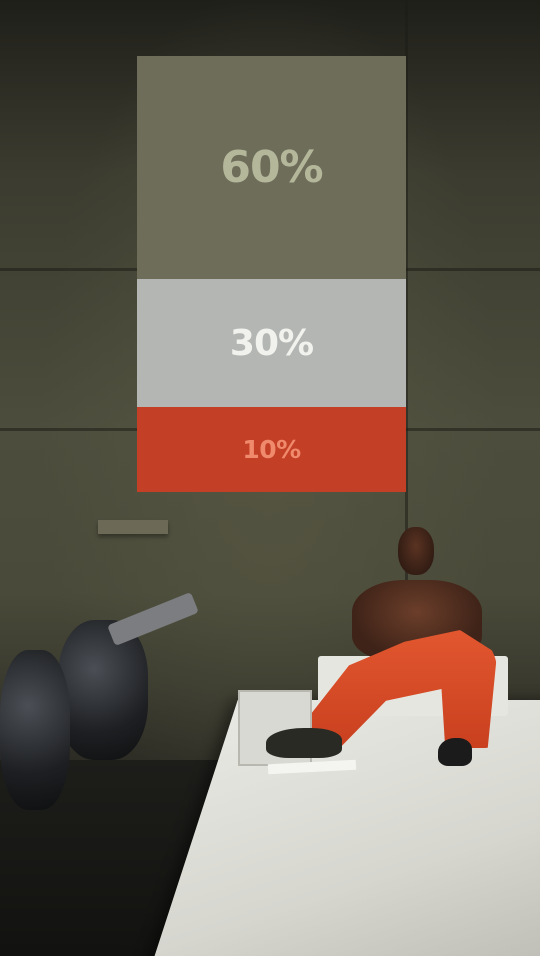 The width and height of the screenshot is (540, 956). I want to click on segment-60-label: 60%, so click(271, 167).